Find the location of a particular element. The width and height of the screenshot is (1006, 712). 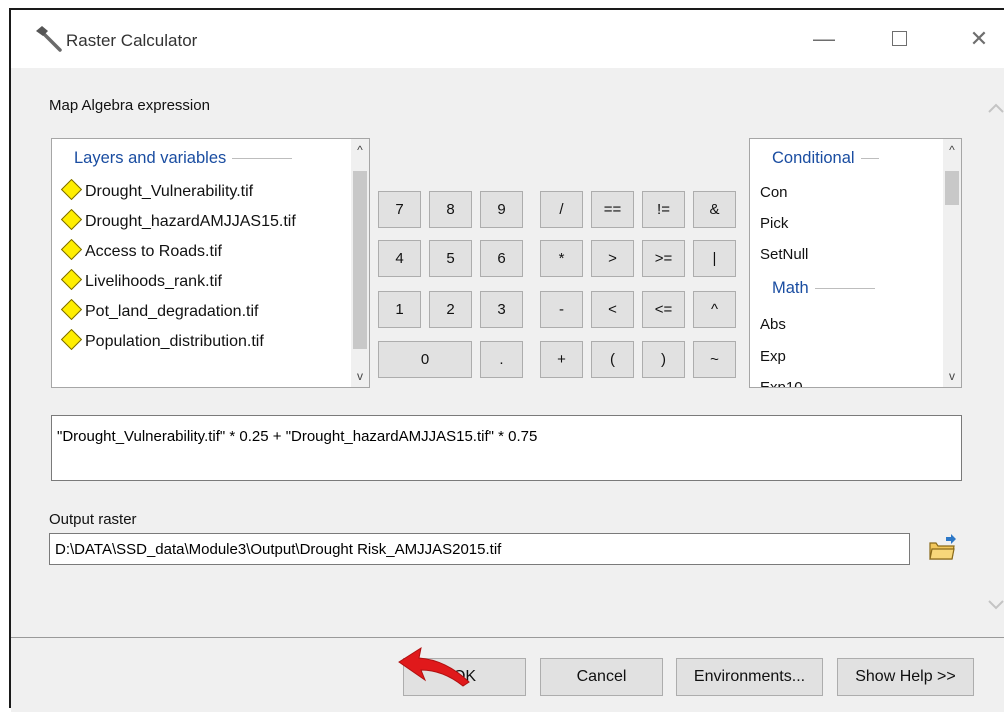

hammer-icon is located at coordinates (49, 39).